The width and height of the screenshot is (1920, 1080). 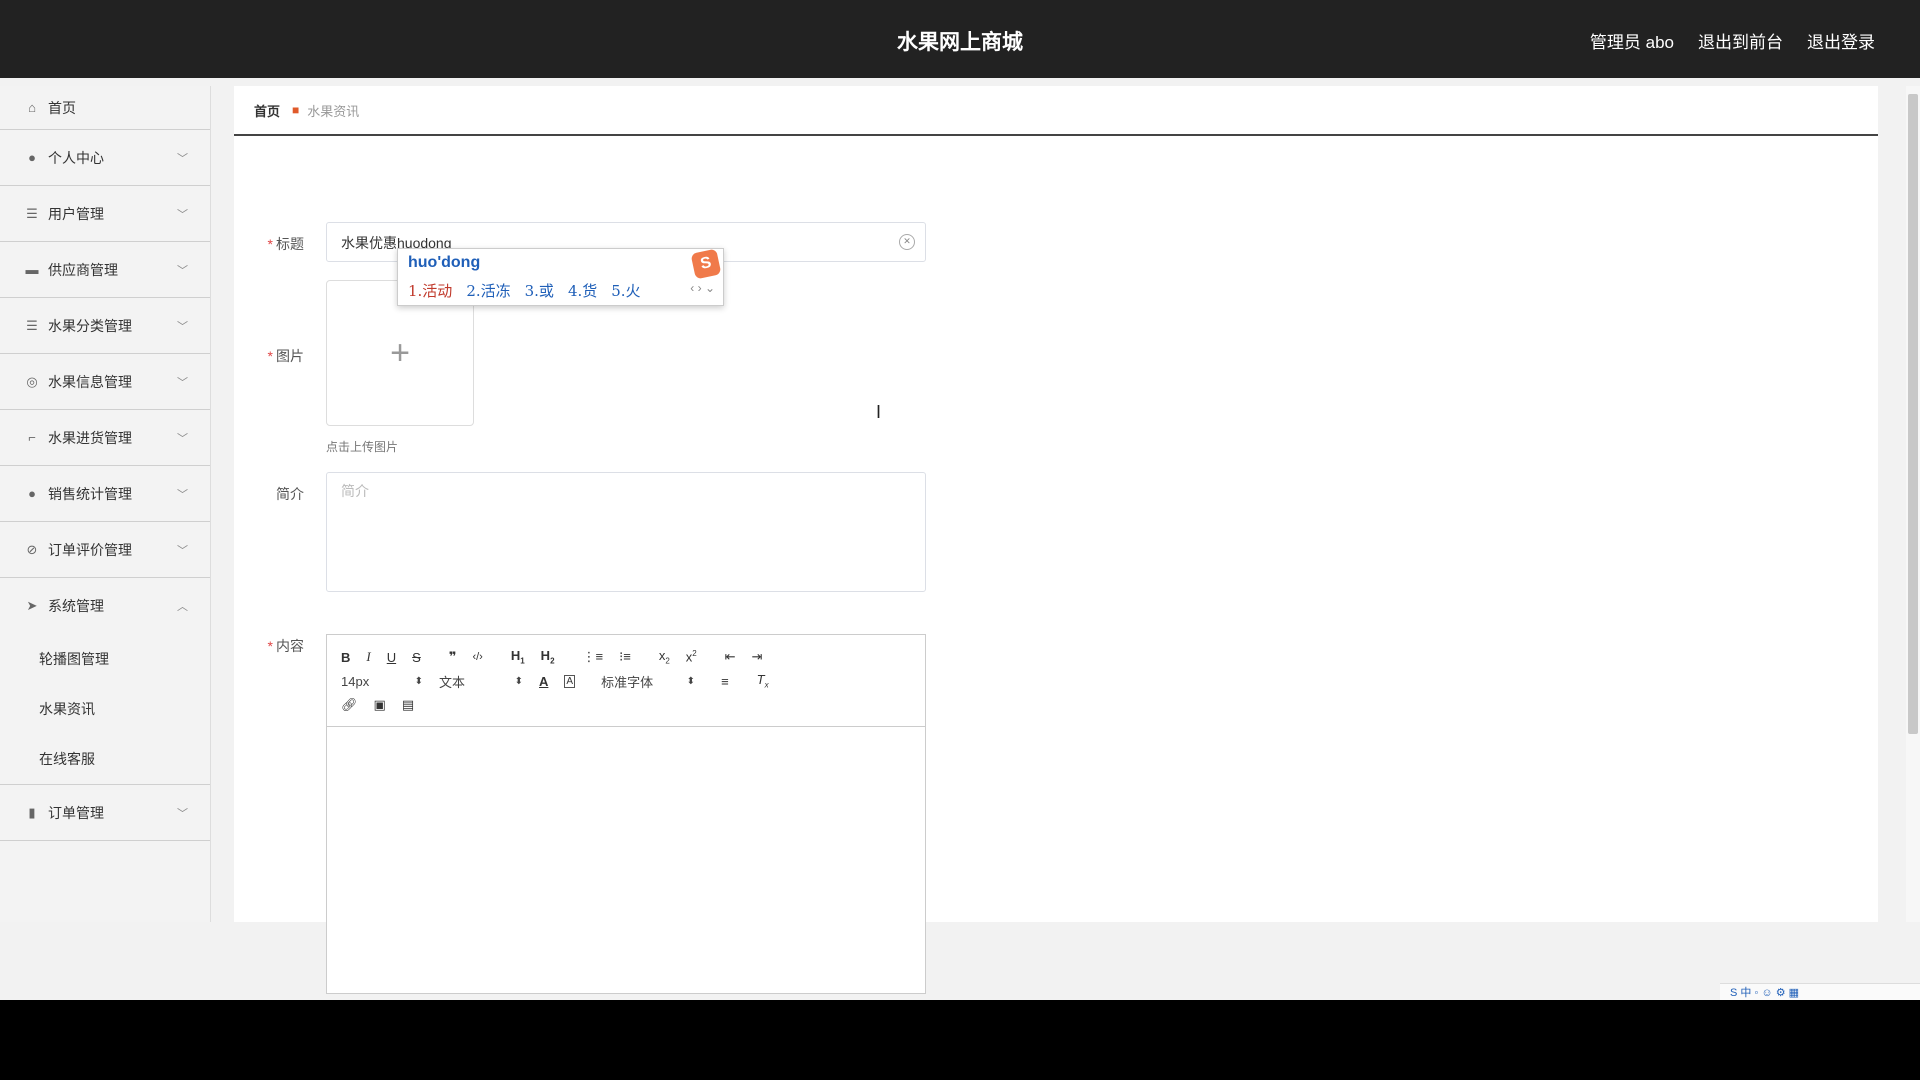 I want to click on block-format-select: 文本 ⬍, so click(x=481, y=681).